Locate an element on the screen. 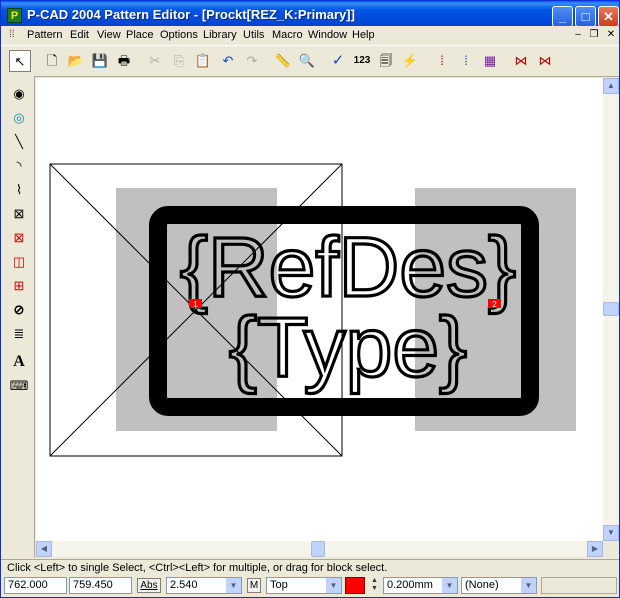 This screenshot has height=598, width=620. line-width-dropdown: 0.200mm ▼ is located at coordinates (420, 585).